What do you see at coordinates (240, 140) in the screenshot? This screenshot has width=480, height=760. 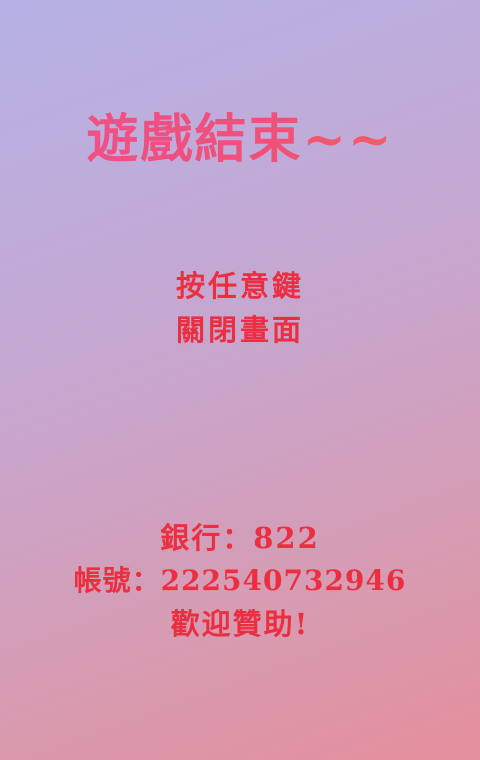 I see `game-over-title: 遊戲結束~~` at bounding box center [240, 140].